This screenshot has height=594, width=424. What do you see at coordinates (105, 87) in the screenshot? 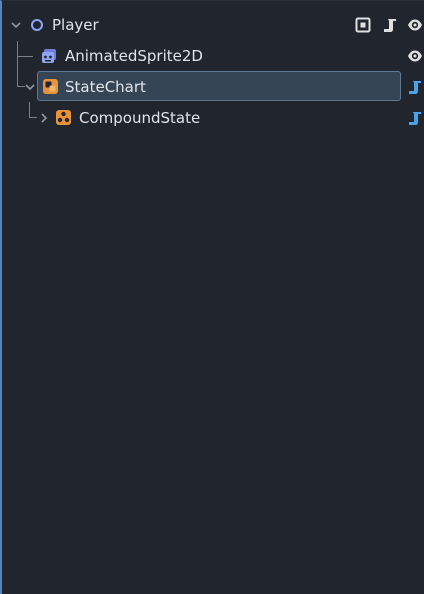
I see `tree-item-label: StateChart` at bounding box center [105, 87].